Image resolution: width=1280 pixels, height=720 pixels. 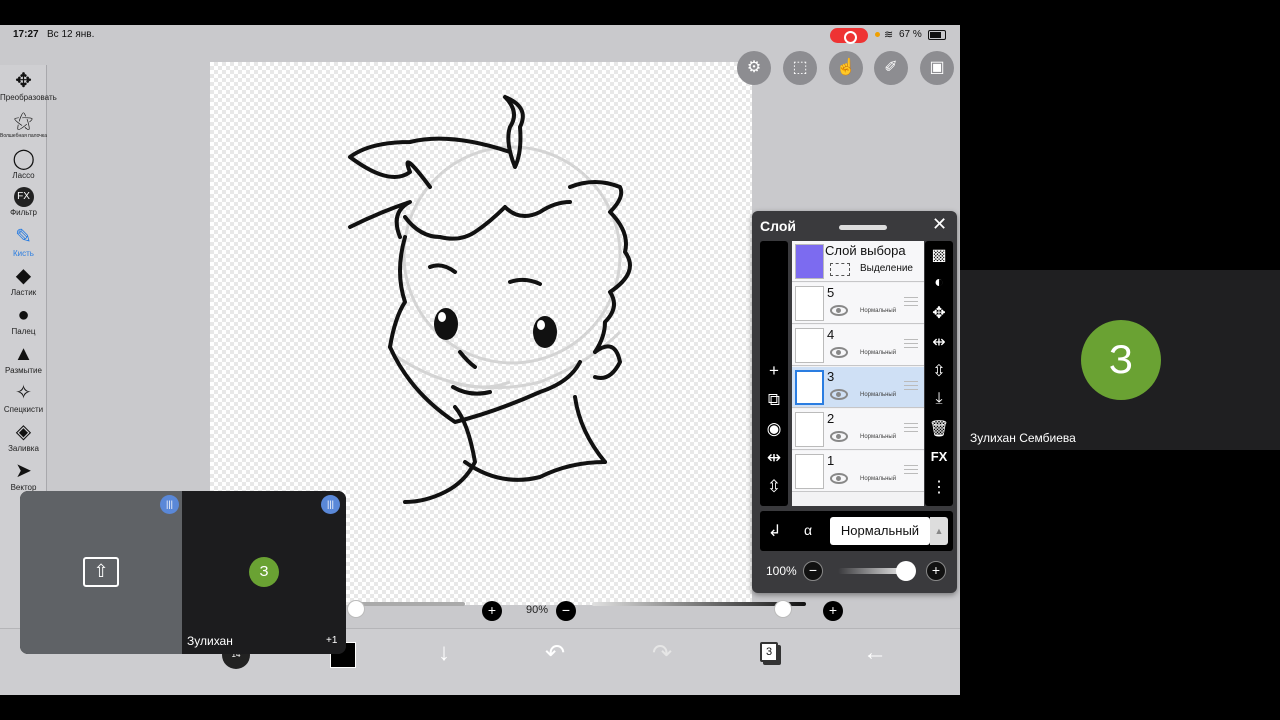 I want to click on tool-label: Палец, so click(x=23, y=331).